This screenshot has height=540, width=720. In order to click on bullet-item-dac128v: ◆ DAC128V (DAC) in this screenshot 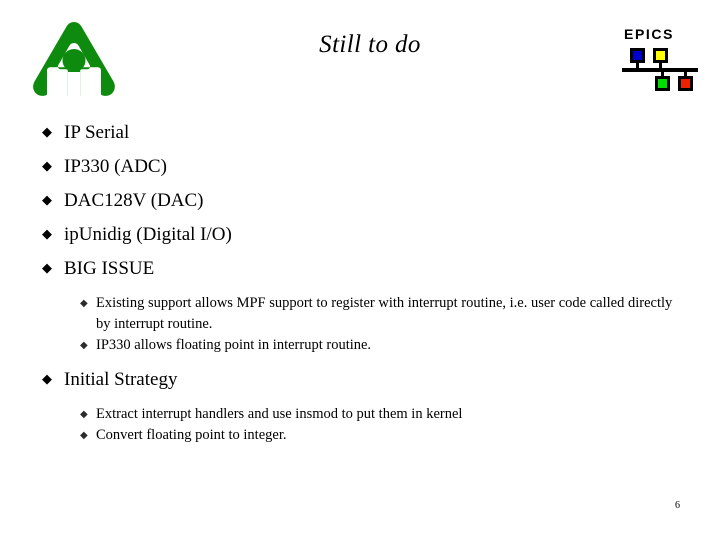, I will do `click(360, 201)`.